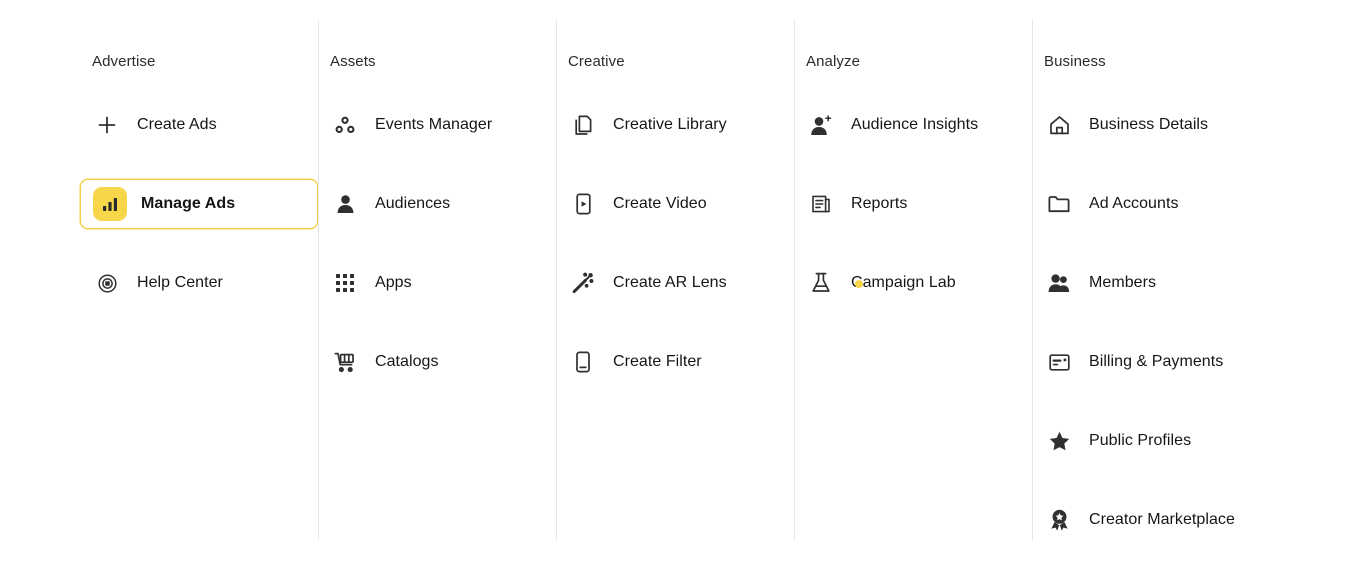 The image size is (1350, 578). I want to click on nav-item-label-wrap: Public Profiles, so click(1140, 441).